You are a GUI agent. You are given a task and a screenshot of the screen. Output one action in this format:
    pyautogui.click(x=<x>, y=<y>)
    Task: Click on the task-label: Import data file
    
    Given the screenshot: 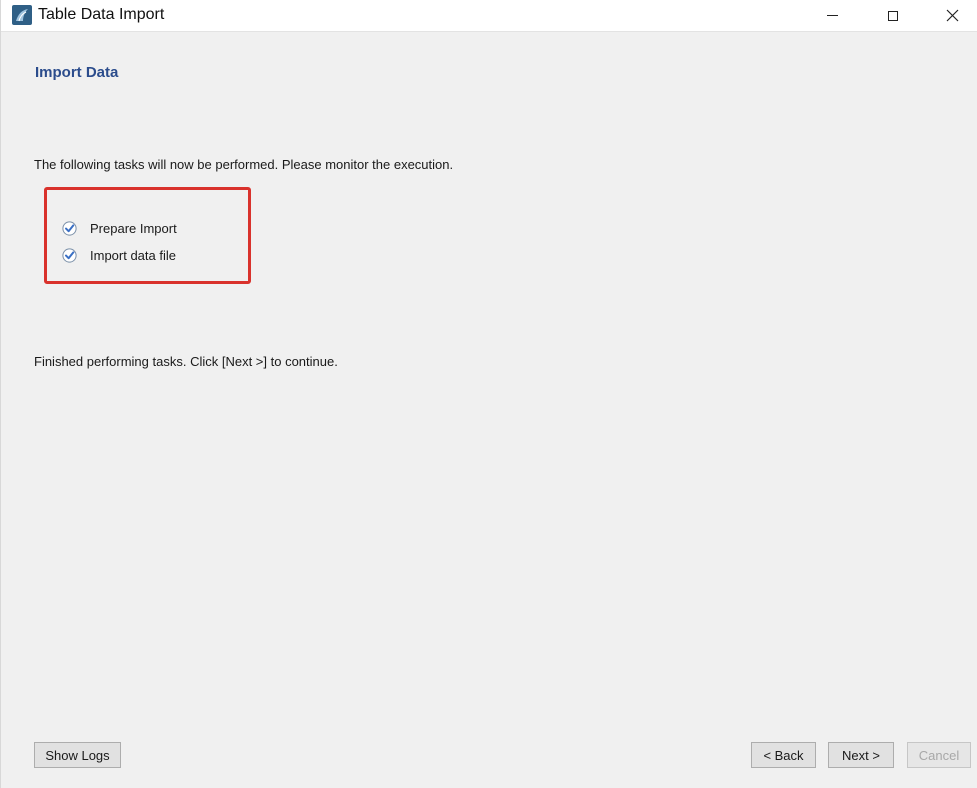 What is the action you would take?
    pyautogui.click(x=133, y=255)
    